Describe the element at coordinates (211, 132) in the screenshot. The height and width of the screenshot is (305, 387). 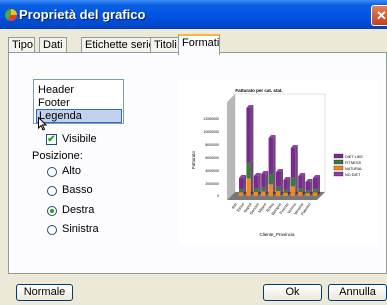
I see `y-tick: 10000000` at that location.